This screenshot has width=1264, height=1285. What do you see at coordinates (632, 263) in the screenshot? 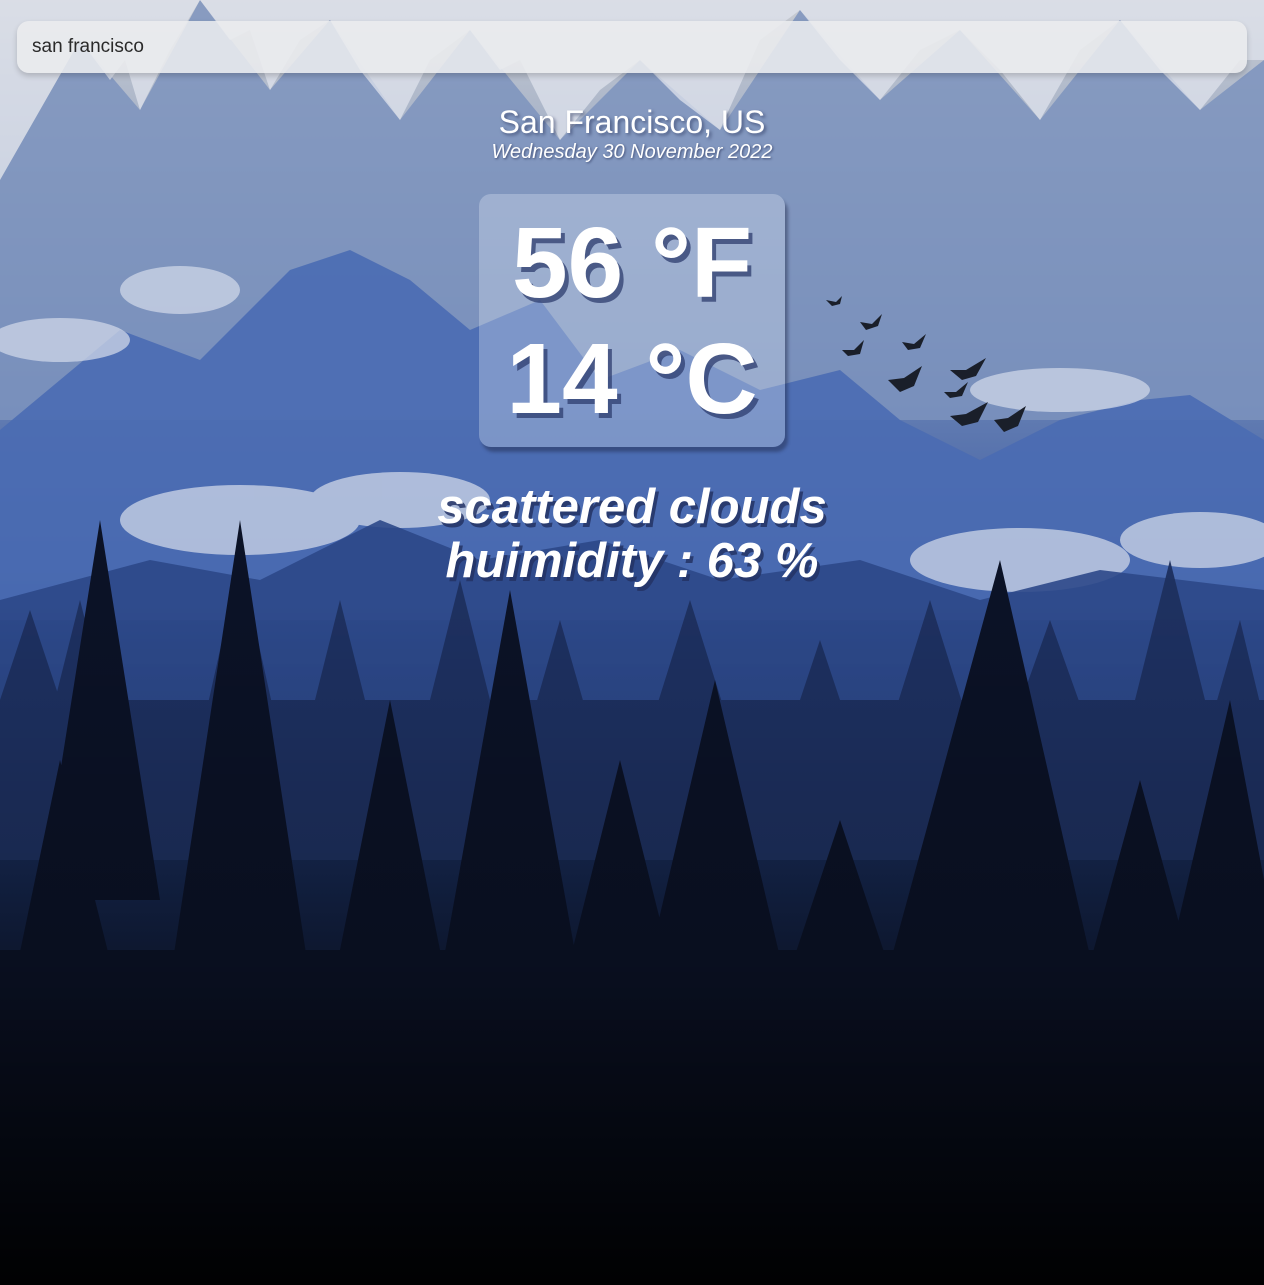
I see `temperature-fahrenheit: 56 °F` at bounding box center [632, 263].